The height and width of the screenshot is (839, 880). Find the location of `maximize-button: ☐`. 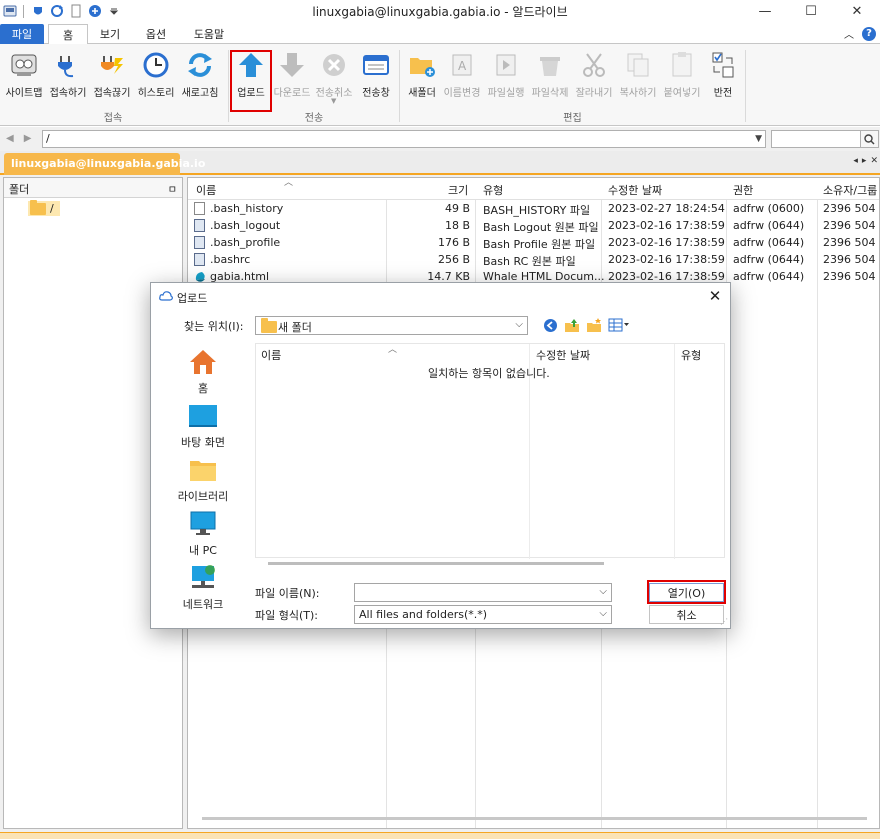

maximize-button: ☐ is located at coordinates (811, 11).